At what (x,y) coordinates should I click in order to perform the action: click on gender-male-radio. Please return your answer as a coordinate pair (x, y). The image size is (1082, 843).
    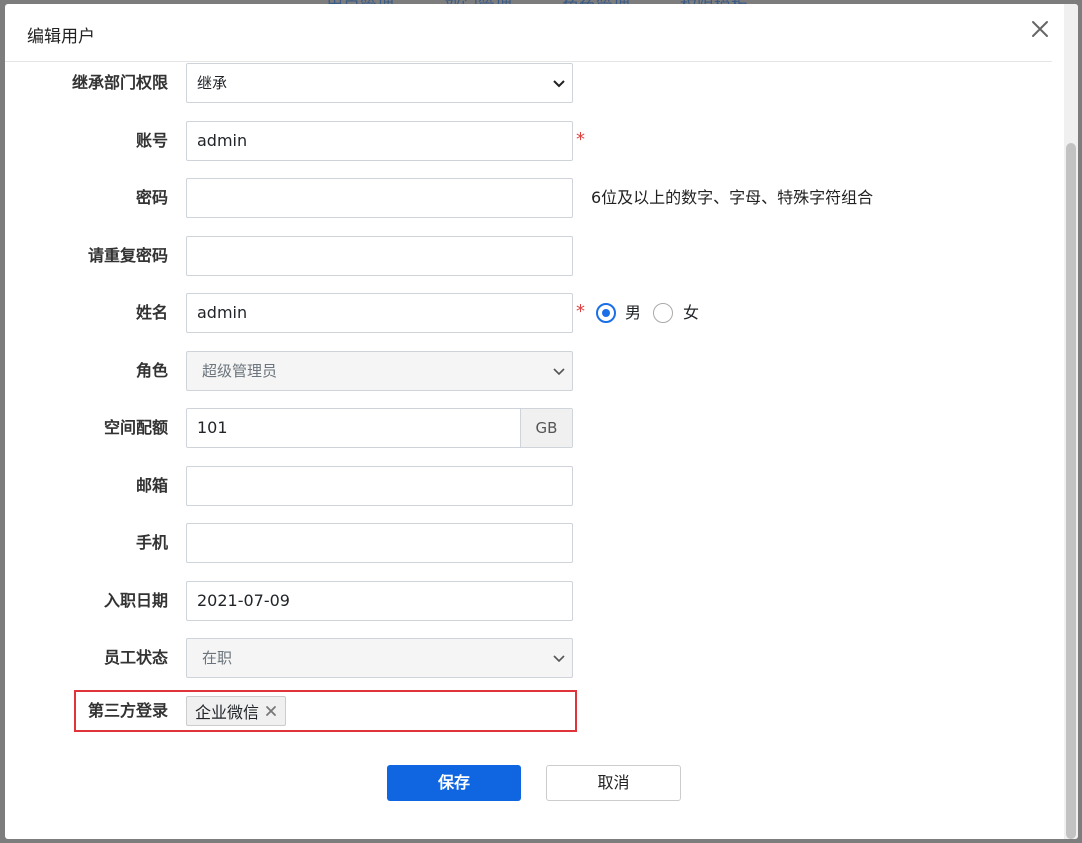
    Looking at the image, I should click on (606, 313).